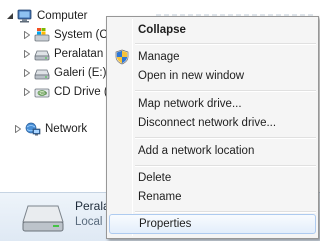 The height and width of the screenshot is (241, 320). I want to click on menu-item-collapse: Collapse, so click(212, 30).